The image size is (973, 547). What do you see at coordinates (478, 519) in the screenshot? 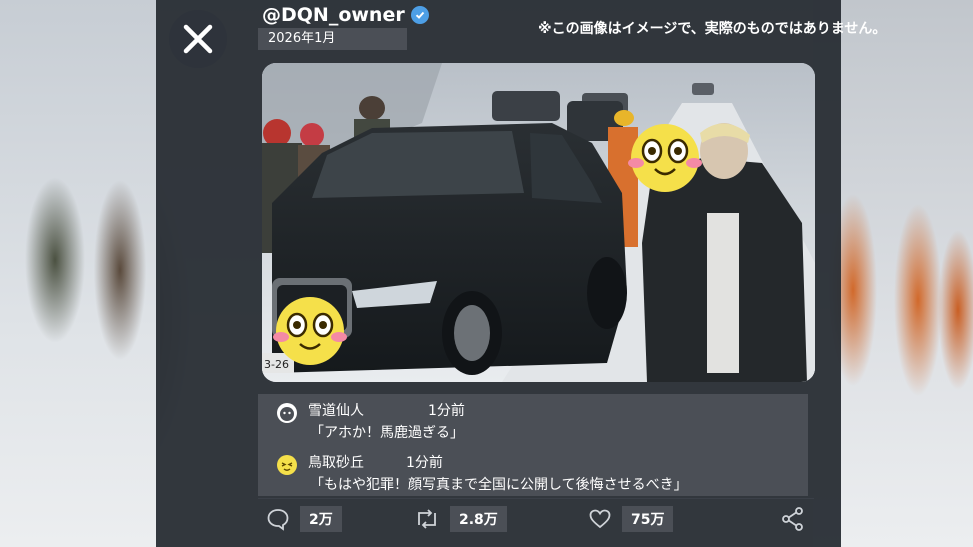
I see `repost-count: 2.8万` at bounding box center [478, 519].